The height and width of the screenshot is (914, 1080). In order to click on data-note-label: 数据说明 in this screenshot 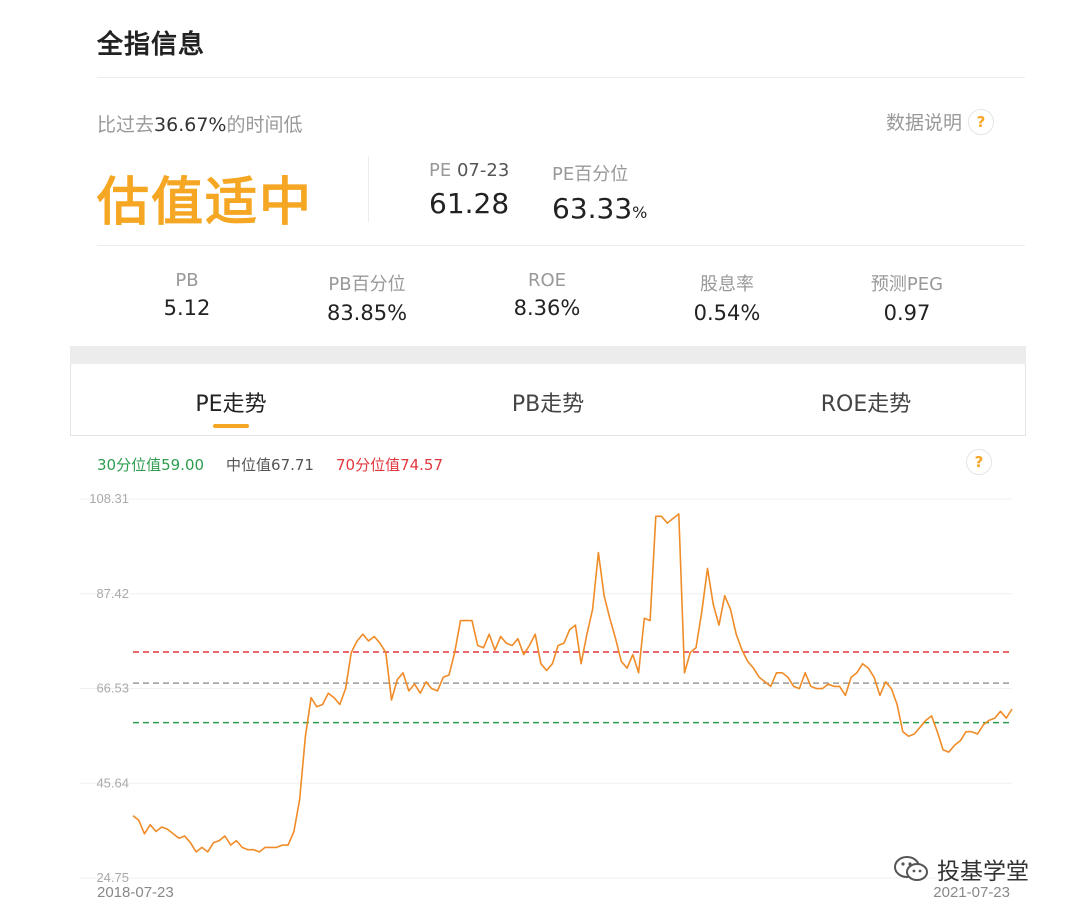, I will do `click(923, 123)`.